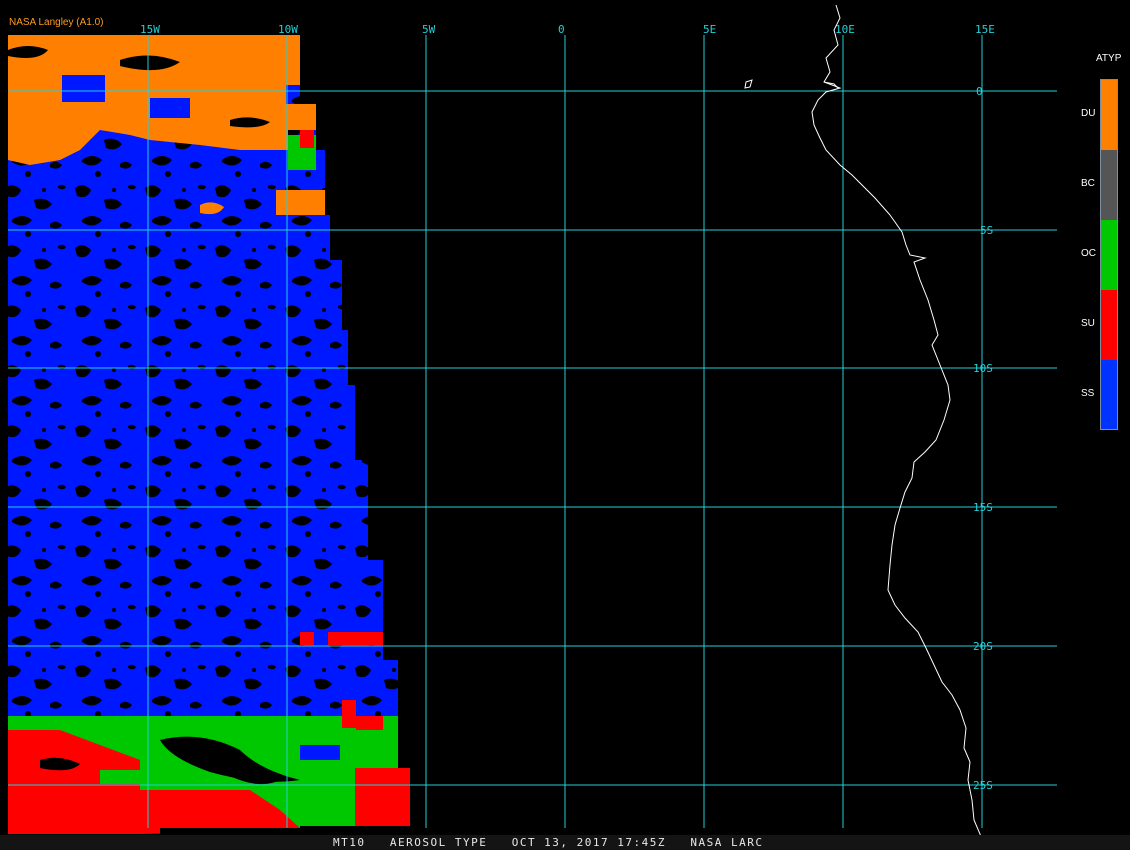 The height and width of the screenshot is (850, 1130). Describe the element at coordinates (429, 29) in the screenshot. I see `lon-label: 5W` at that location.